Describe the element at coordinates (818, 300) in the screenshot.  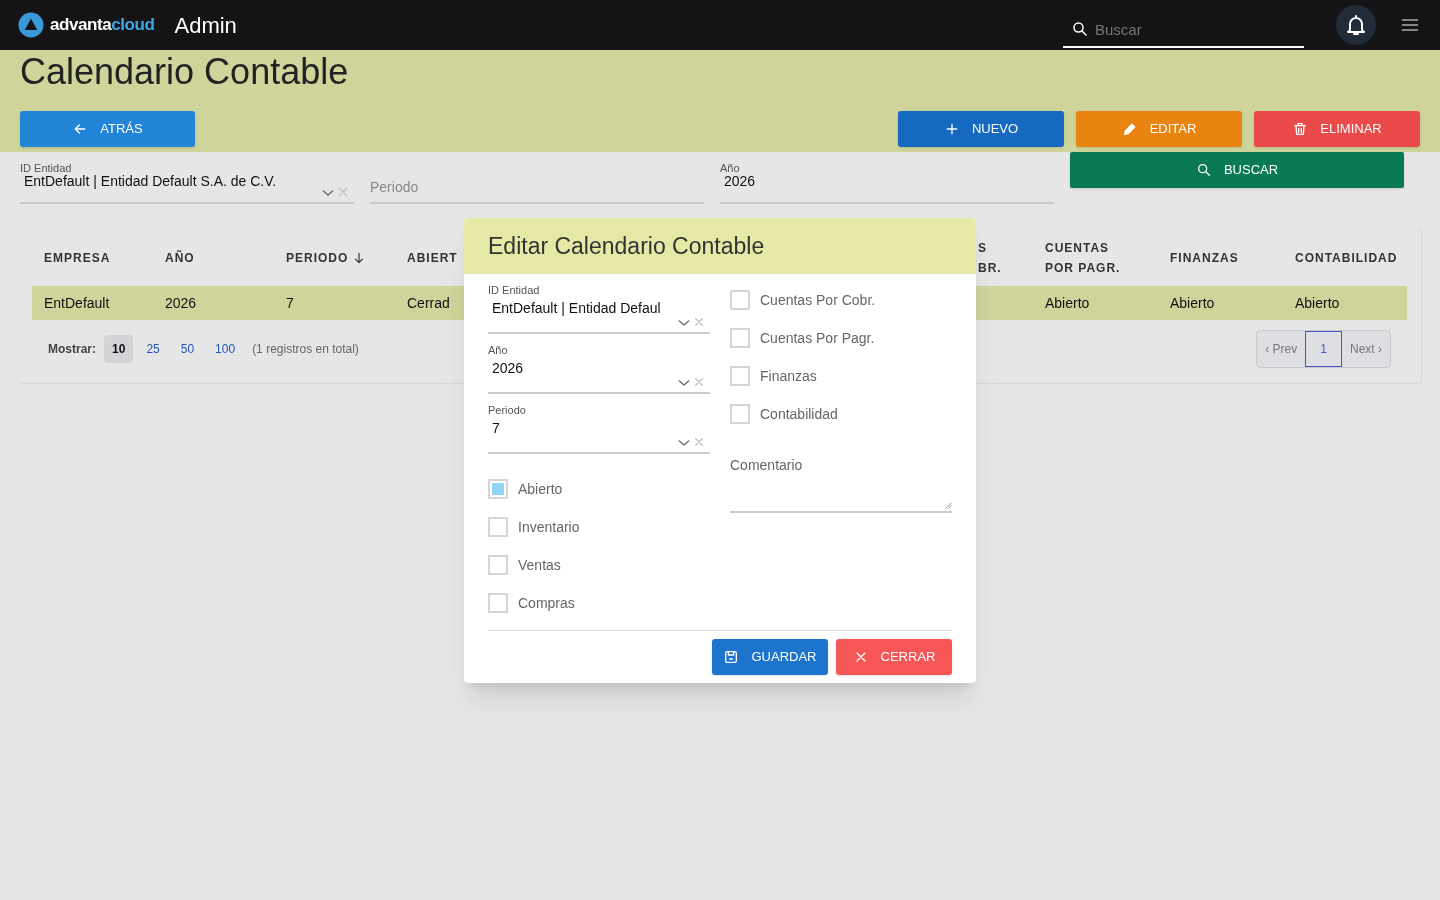
I see `checkbox-label: Cuentas Por Cobr.` at that location.